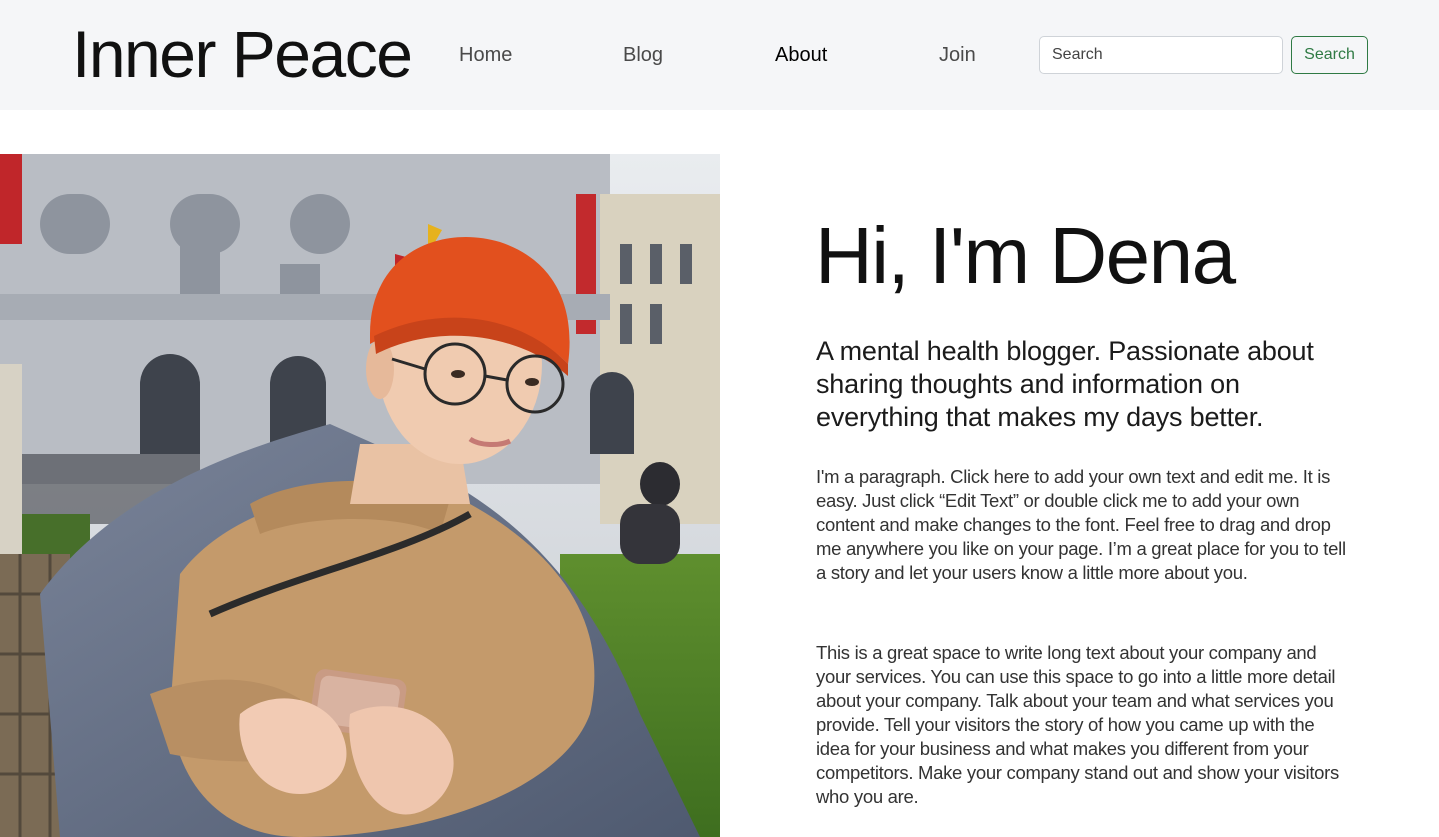 The height and width of the screenshot is (837, 1439). I want to click on top-navbar: Inner Peace Home Blog About Join Search, so click(719, 55).